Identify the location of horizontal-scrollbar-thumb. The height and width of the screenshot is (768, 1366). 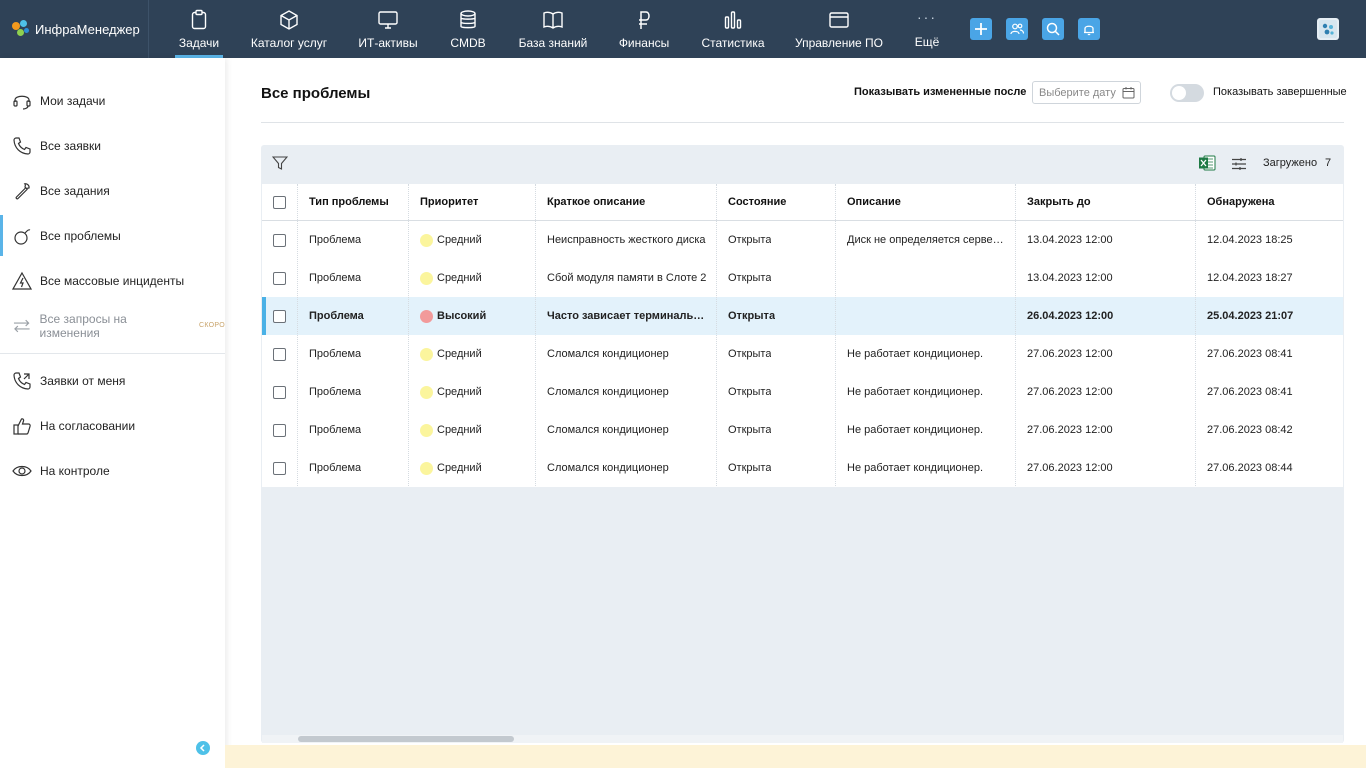
(406, 739).